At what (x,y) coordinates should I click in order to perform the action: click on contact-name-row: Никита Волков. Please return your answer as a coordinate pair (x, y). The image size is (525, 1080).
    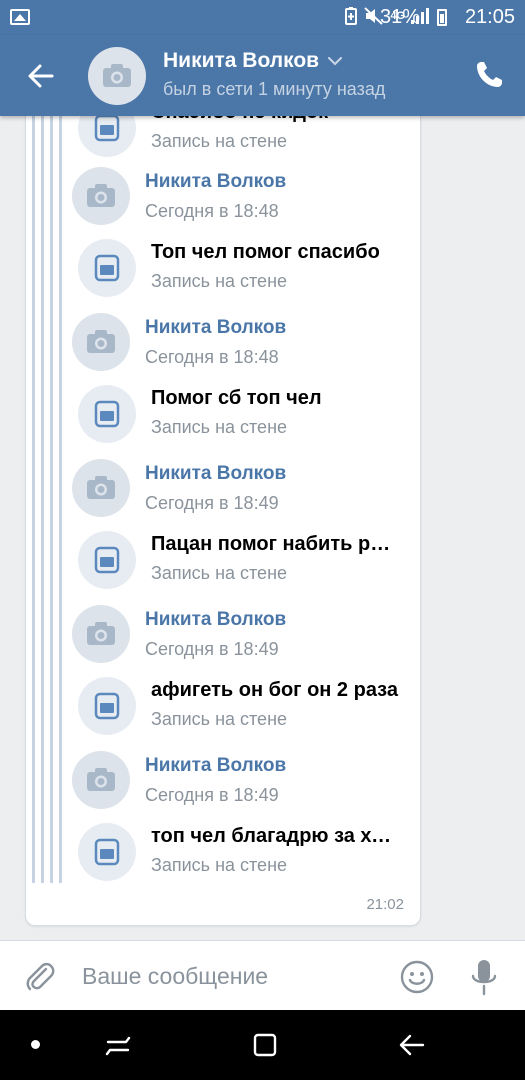
    Looking at the image, I should click on (274, 61).